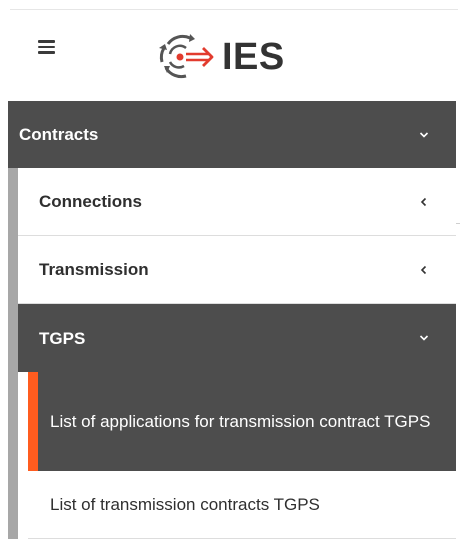  Describe the element at coordinates (94, 269) in the screenshot. I see `sidebar-item-label: Transmission` at that location.